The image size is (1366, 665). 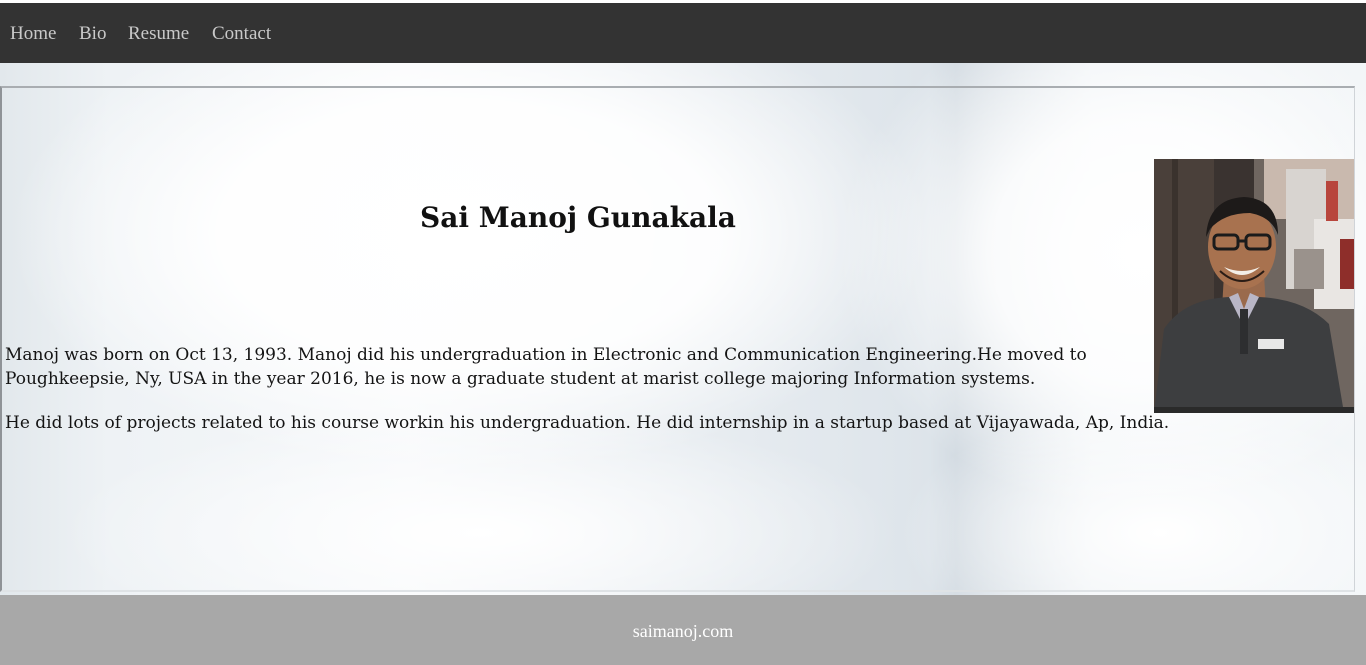 I want to click on nav-link-resume: Resume, so click(x=158, y=34).